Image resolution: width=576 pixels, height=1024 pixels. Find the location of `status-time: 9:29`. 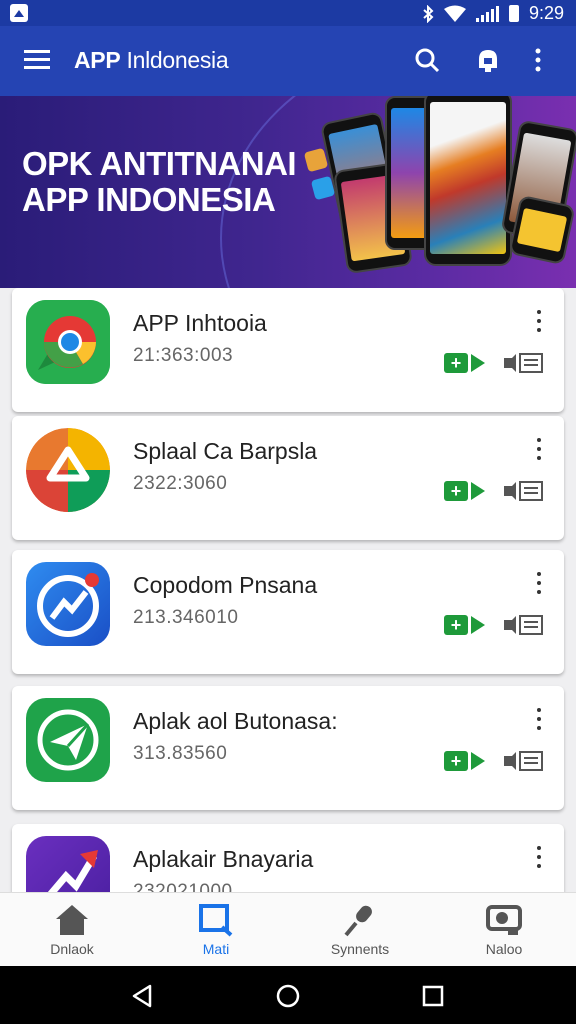

status-time: 9:29 is located at coordinates (546, 13).